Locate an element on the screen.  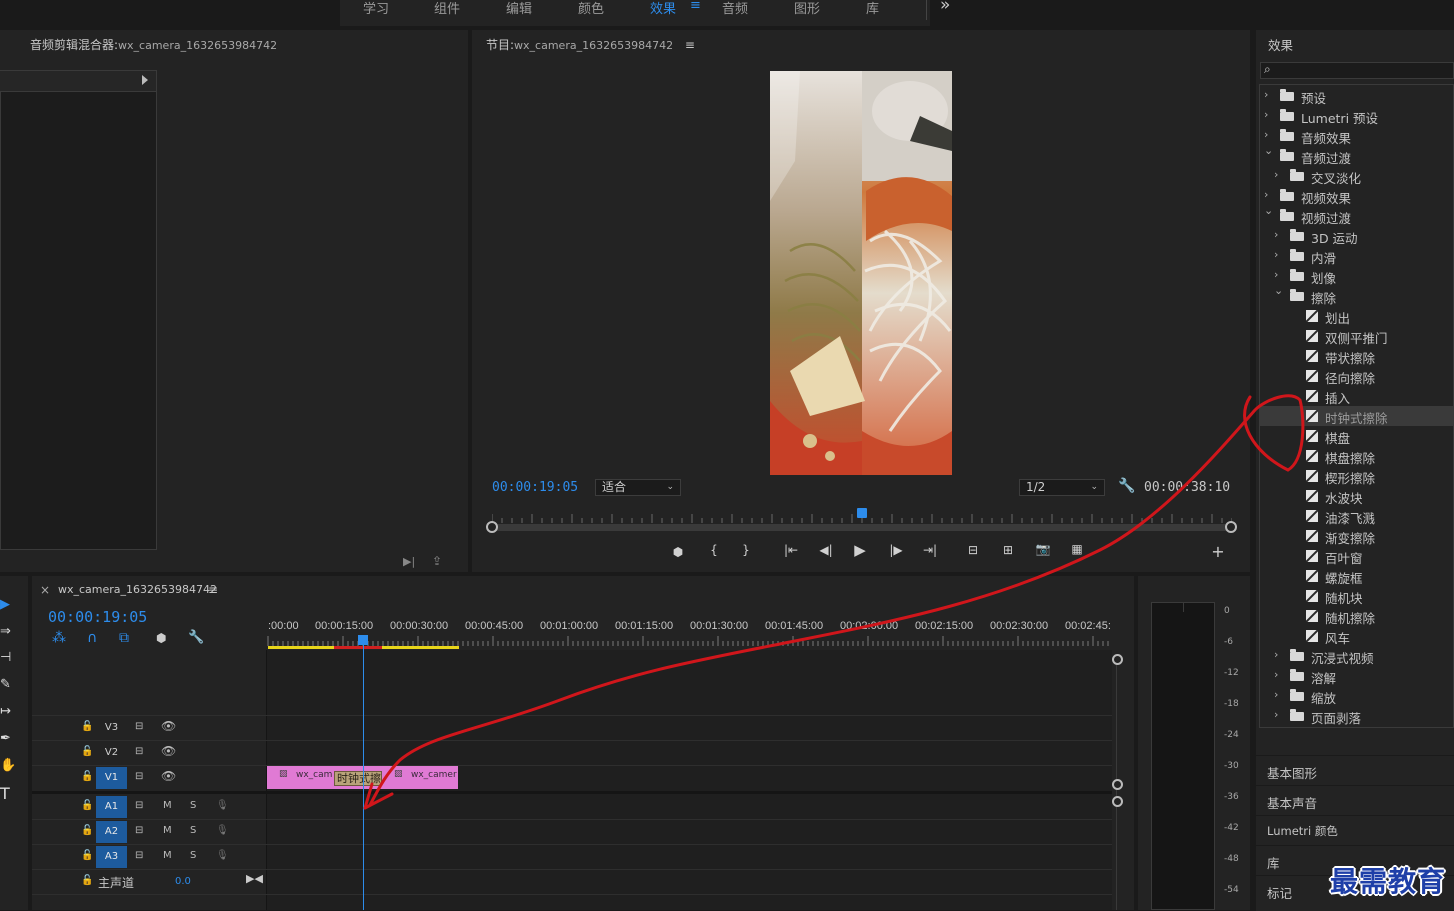
effects-tree-item: › 划像 is located at coordinates (1357, 276).